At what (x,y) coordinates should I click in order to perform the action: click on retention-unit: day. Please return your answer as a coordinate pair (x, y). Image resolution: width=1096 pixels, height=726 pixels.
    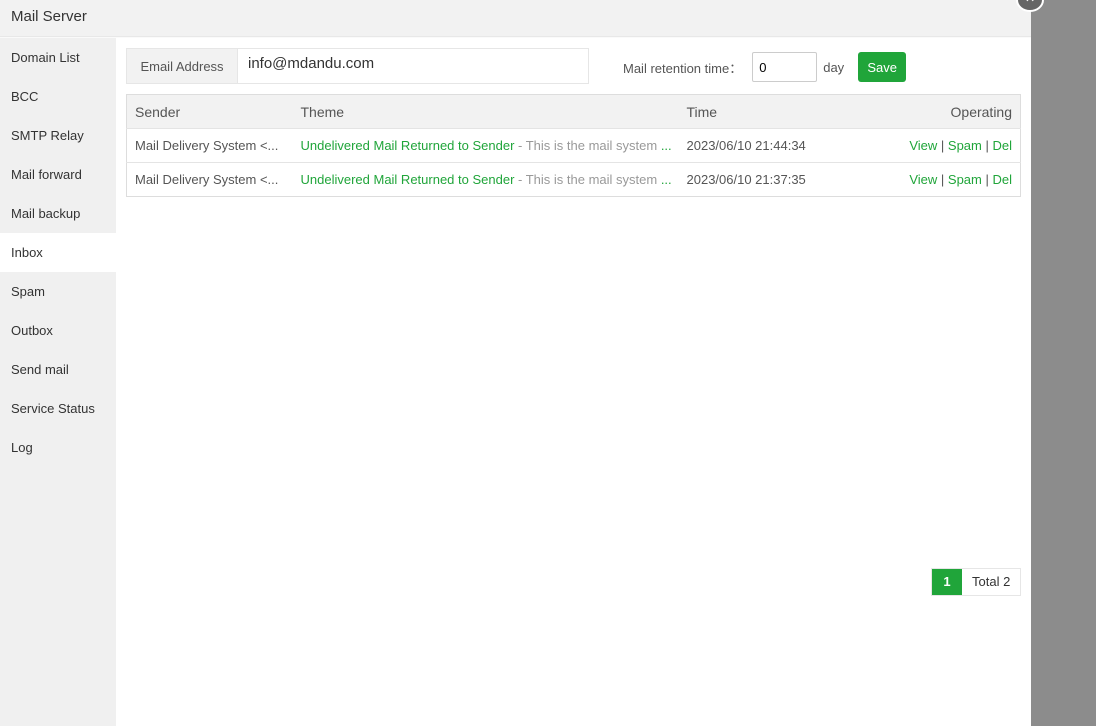
    Looking at the image, I should click on (834, 67).